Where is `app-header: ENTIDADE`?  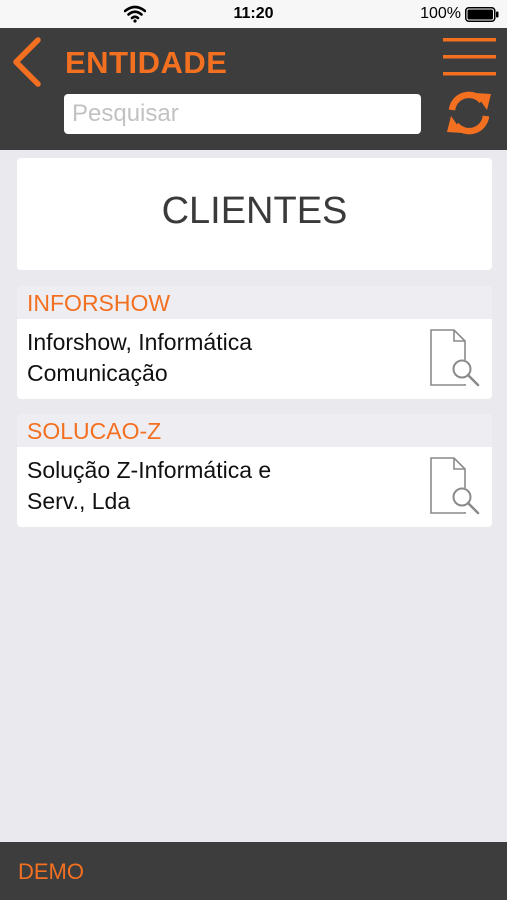
app-header: ENTIDADE is located at coordinates (253, 89).